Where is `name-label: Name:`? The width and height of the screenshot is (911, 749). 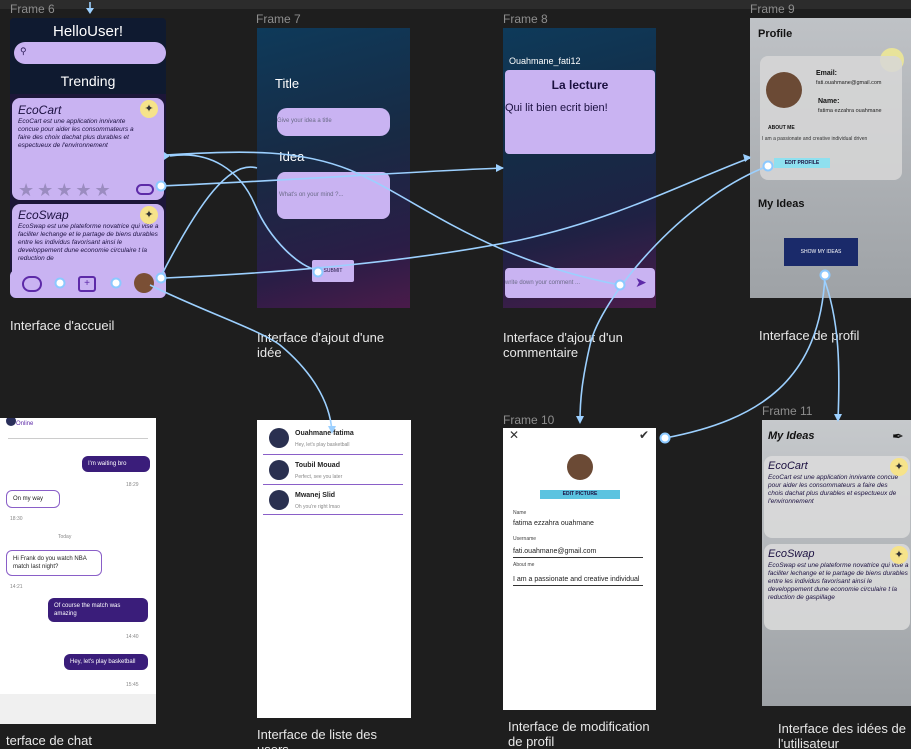 name-label: Name: is located at coordinates (829, 101).